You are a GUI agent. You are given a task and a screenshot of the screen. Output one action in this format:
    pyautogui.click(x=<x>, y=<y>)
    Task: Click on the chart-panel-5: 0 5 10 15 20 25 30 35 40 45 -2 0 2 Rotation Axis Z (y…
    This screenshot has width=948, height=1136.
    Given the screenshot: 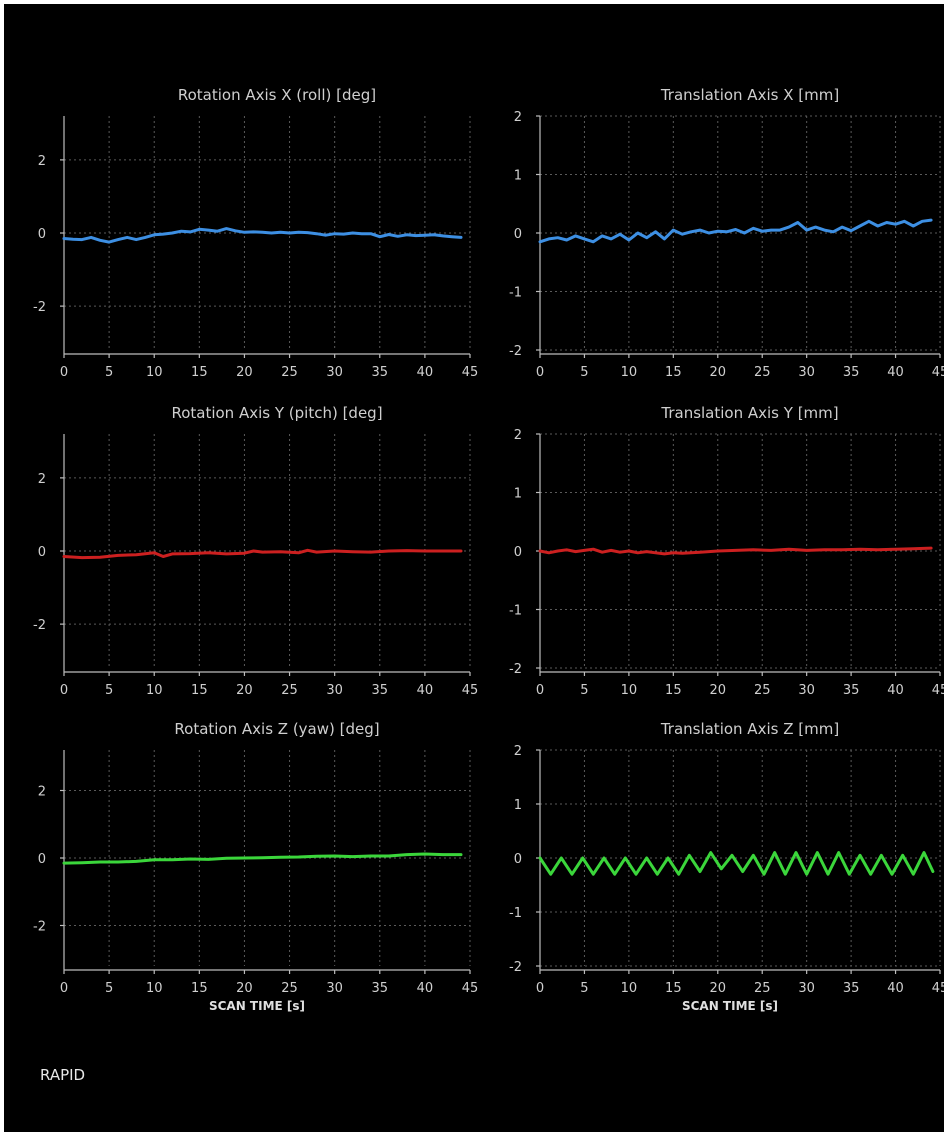 What is the action you would take?
    pyautogui.click(x=255, y=866)
    